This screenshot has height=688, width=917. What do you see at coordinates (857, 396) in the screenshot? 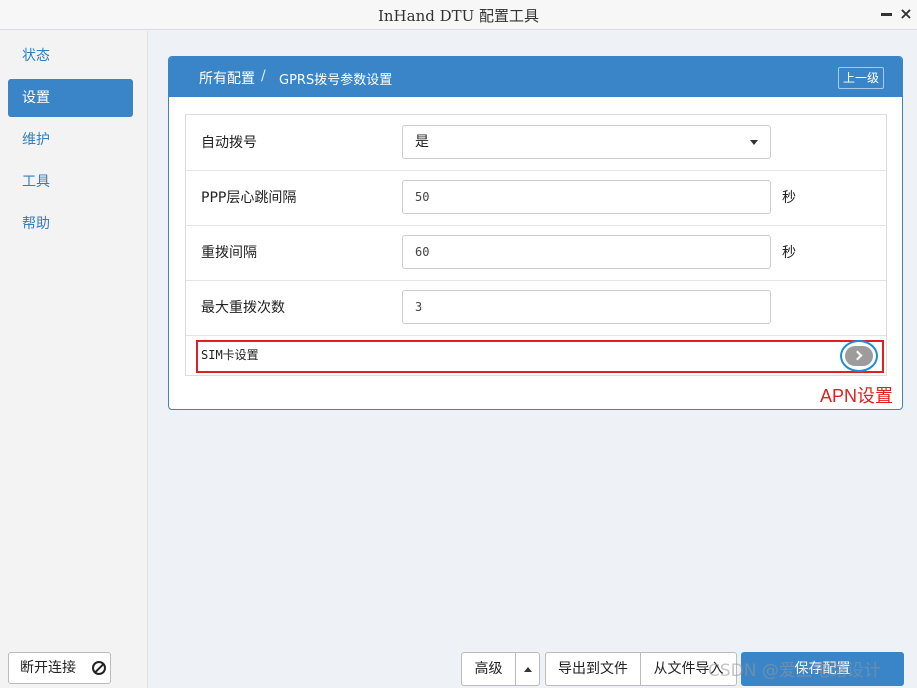
I see `apn-annotation-label: APN设置` at bounding box center [857, 396].